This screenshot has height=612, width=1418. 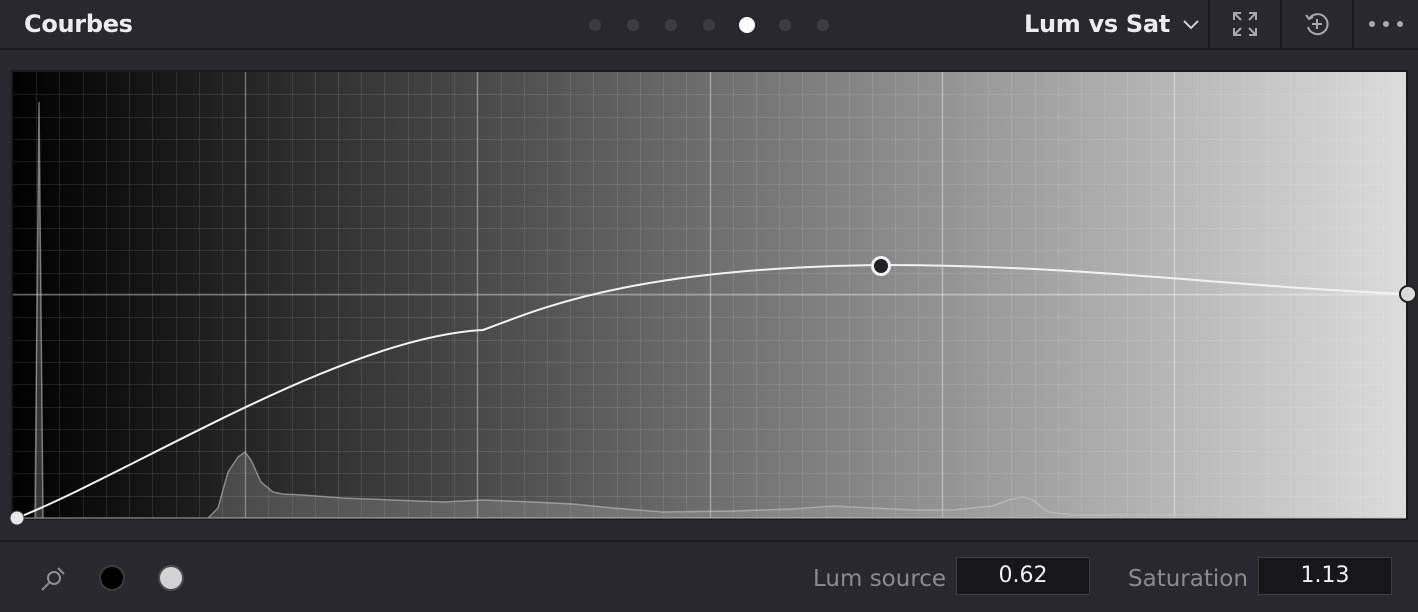 I want to click on expand-icon, so click(x=1245, y=24).